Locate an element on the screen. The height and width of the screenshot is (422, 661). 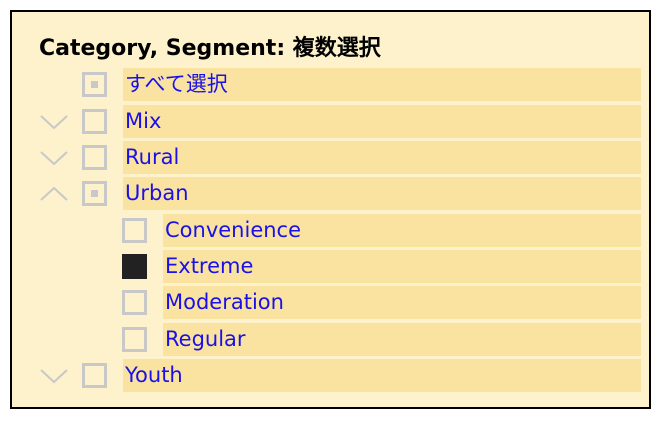
item-label: Extreme is located at coordinates (402, 266).